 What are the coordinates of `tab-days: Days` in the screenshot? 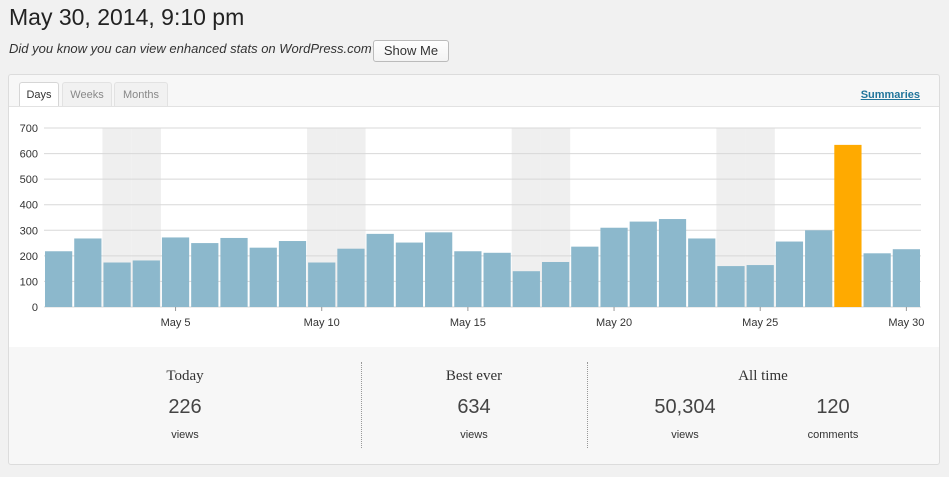 It's located at (39, 94).